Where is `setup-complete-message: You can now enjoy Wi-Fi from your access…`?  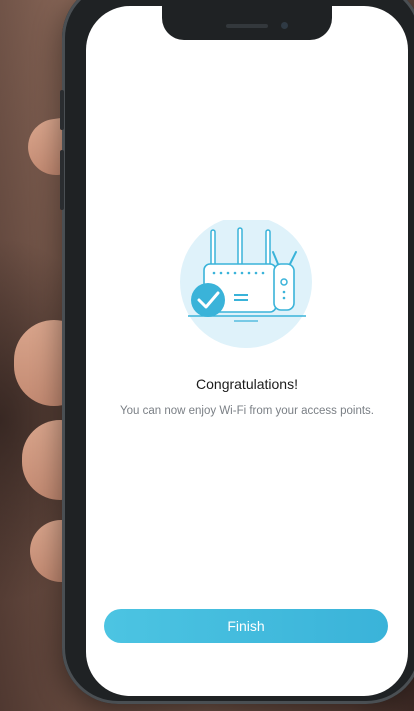 setup-complete-message: You can now enjoy Wi-Fi from your access… is located at coordinates (247, 411).